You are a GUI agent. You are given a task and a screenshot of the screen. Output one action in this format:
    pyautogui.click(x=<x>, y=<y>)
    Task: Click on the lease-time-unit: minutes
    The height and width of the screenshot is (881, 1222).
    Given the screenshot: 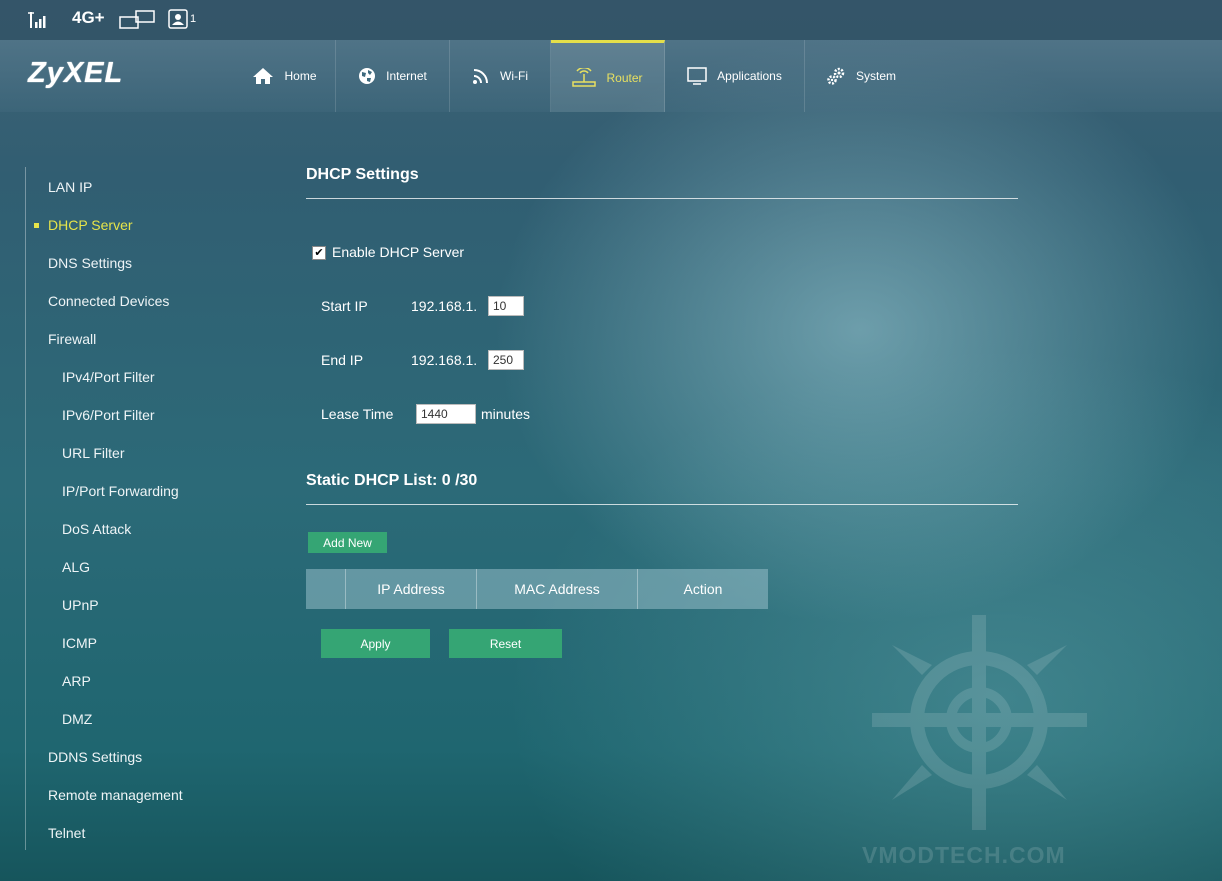 What is the action you would take?
    pyautogui.click(x=506, y=414)
    